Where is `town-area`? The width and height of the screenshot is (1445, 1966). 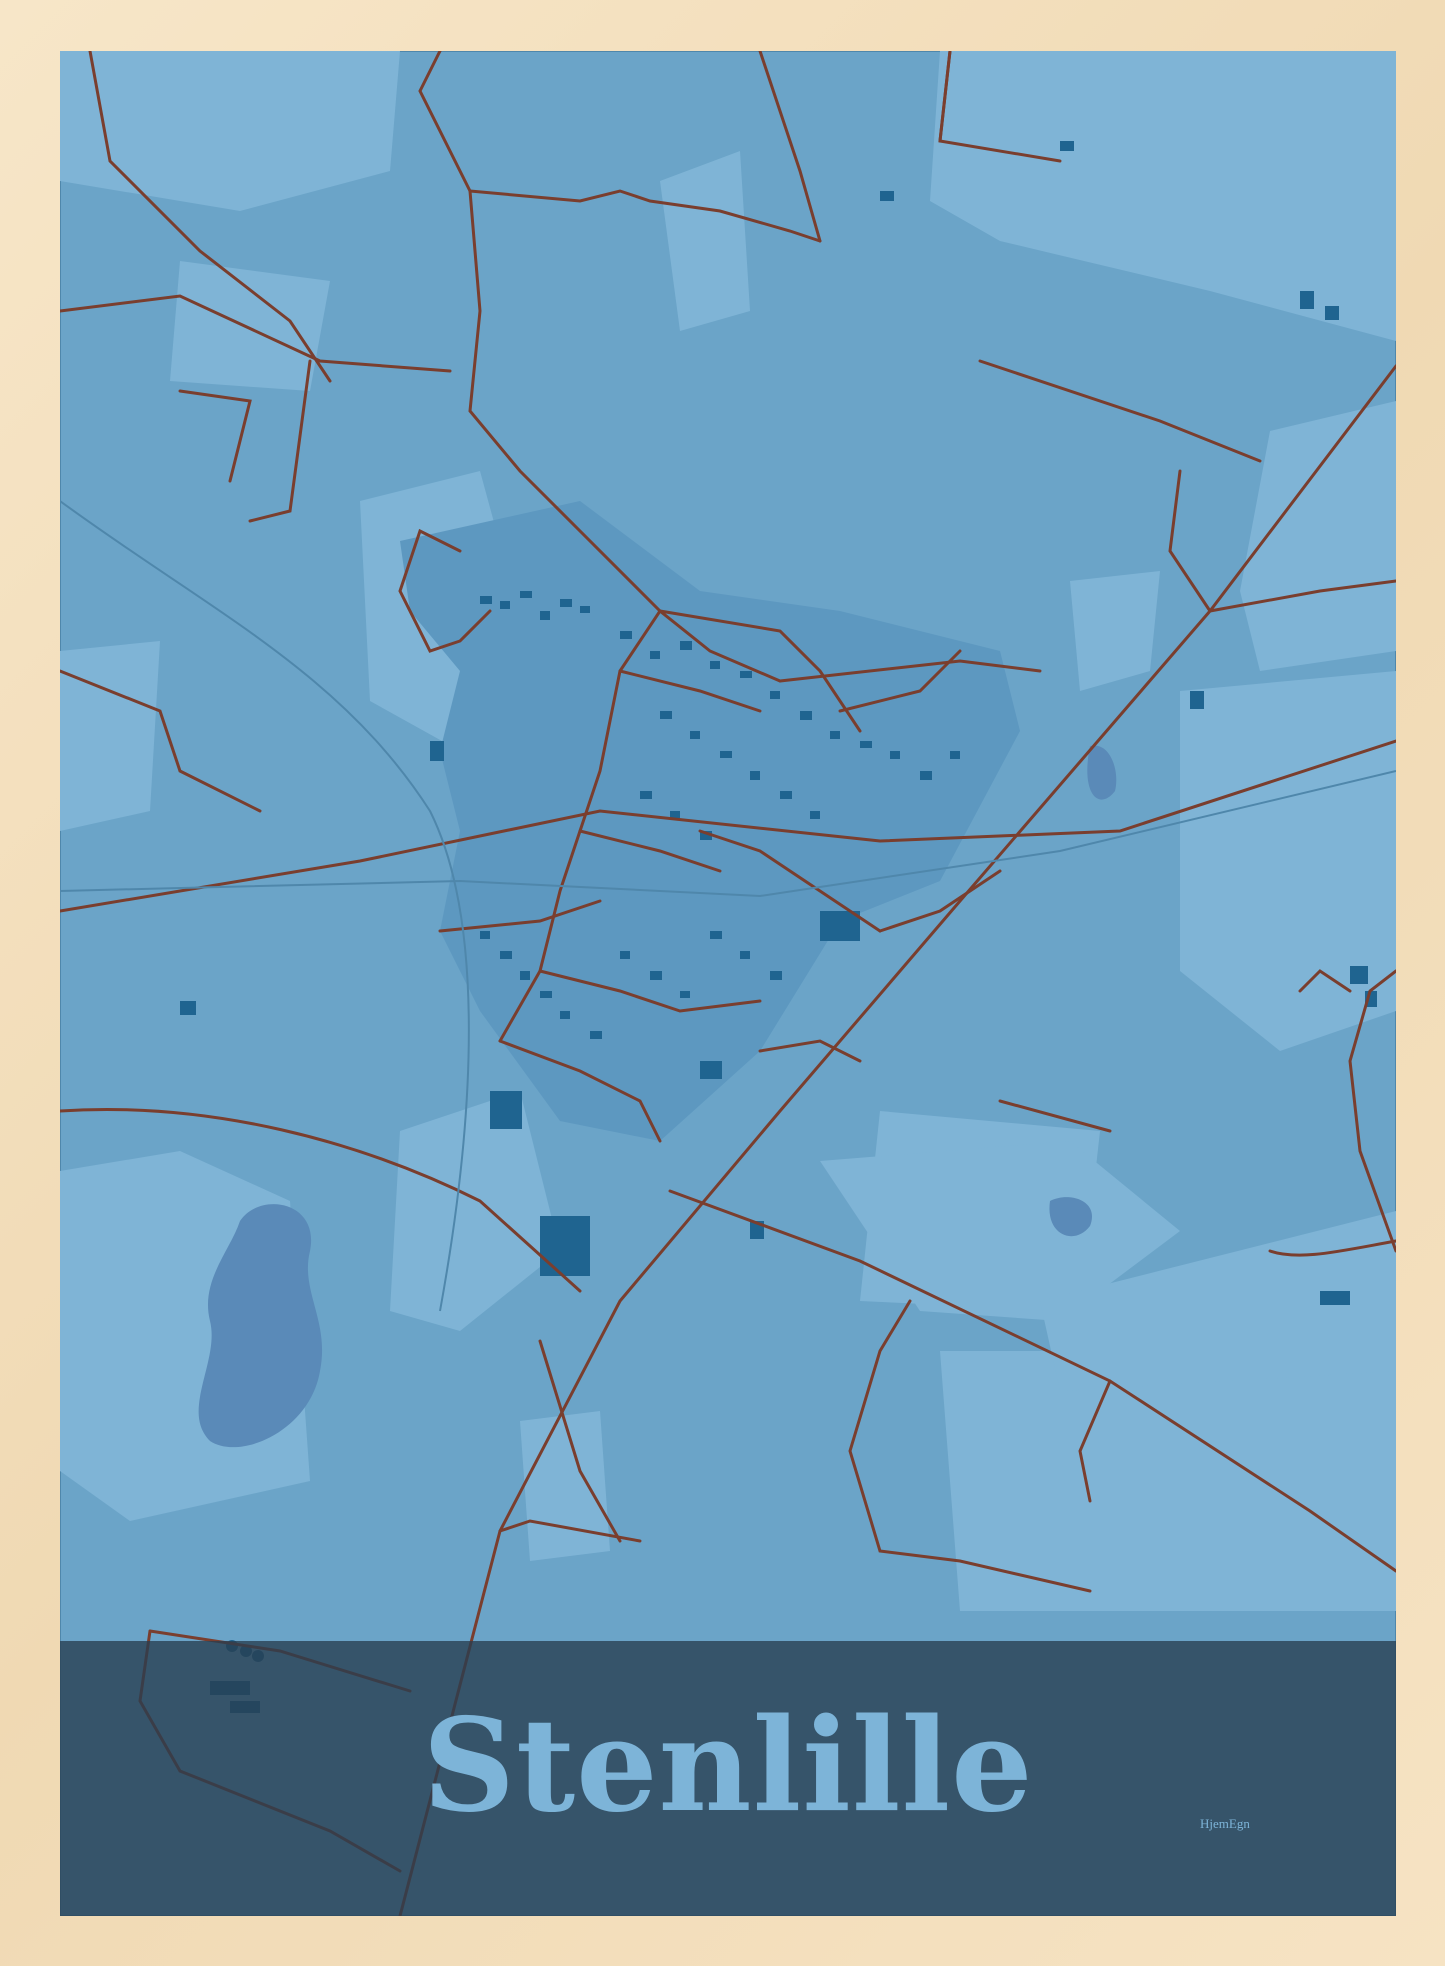
town-area is located at coordinates (710, 821).